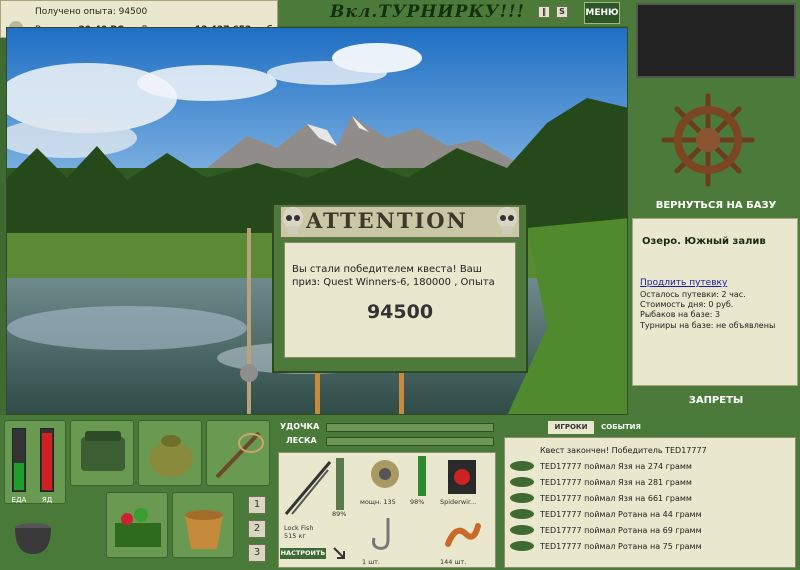 The height and width of the screenshot is (570, 800). What do you see at coordinates (400, 312) in the screenshot?
I see `dialog-value: 94500` at bounding box center [400, 312].